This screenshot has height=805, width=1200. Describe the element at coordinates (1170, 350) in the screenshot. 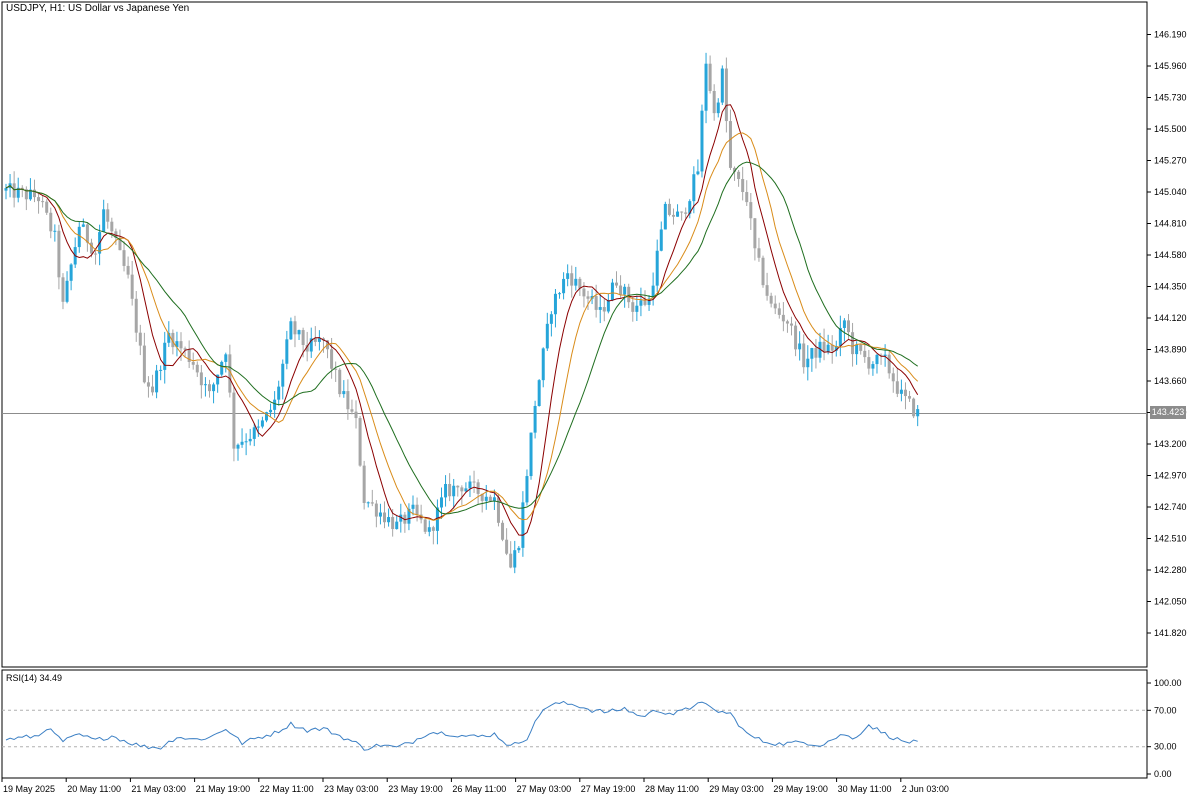

I see `price-tick-label: 143.890` at that location.